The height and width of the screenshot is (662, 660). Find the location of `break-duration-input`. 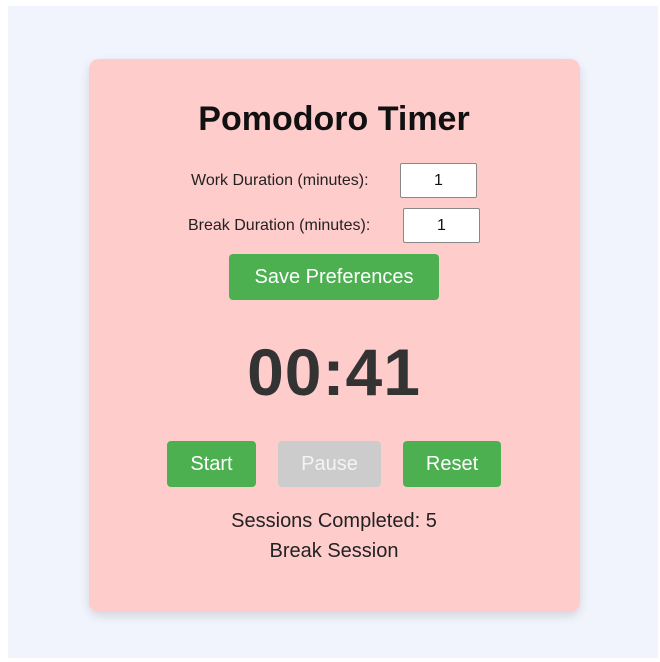

break-duration-input is located at coordinates (441, 225).